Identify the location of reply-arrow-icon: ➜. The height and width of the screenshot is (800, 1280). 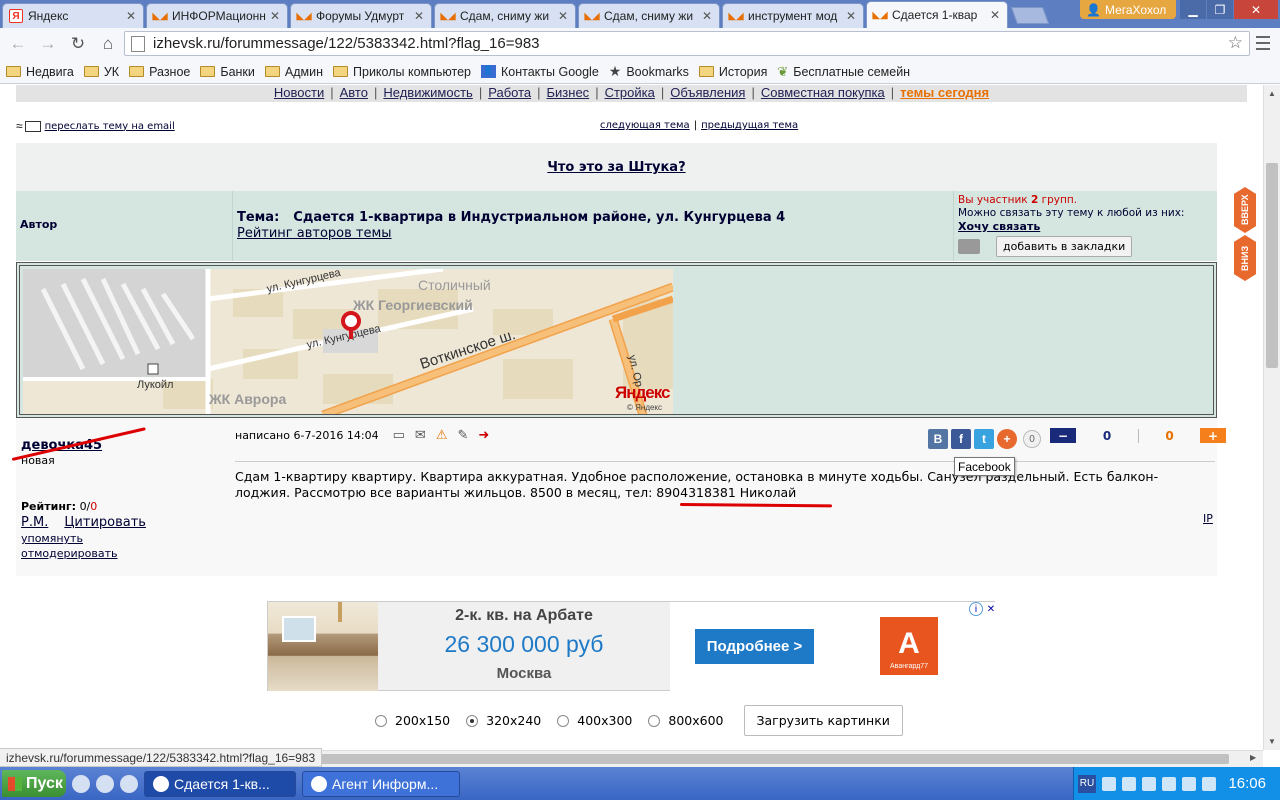
(483, 435).